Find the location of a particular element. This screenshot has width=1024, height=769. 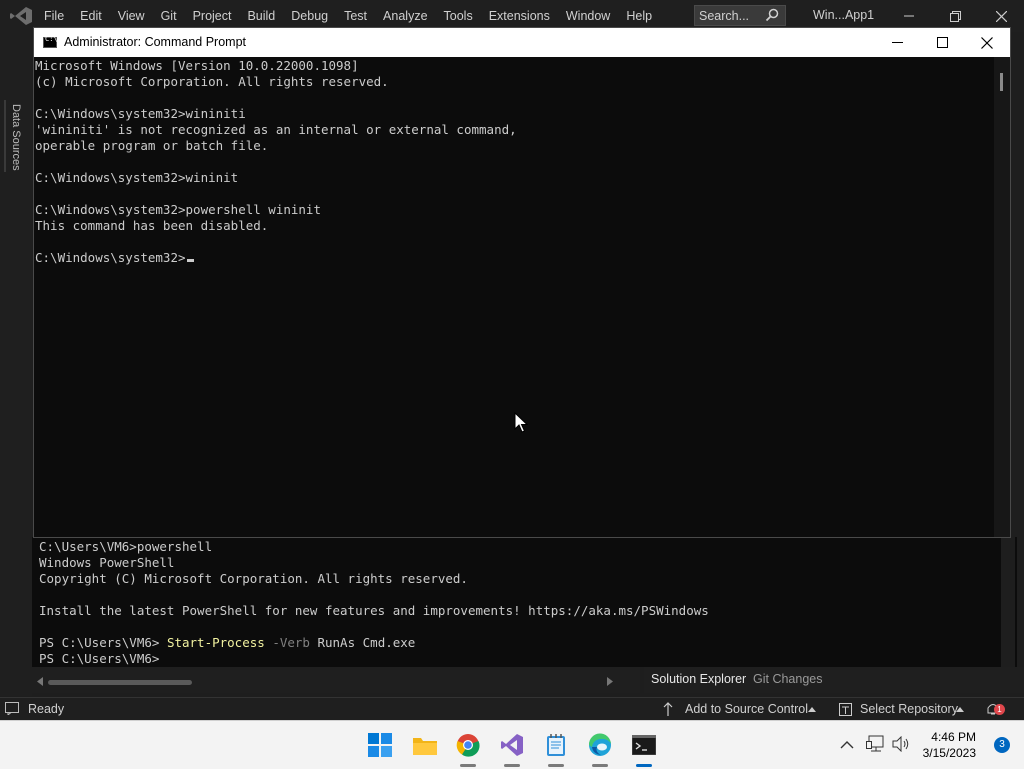

edge-button is located at coordinates (600, 748).